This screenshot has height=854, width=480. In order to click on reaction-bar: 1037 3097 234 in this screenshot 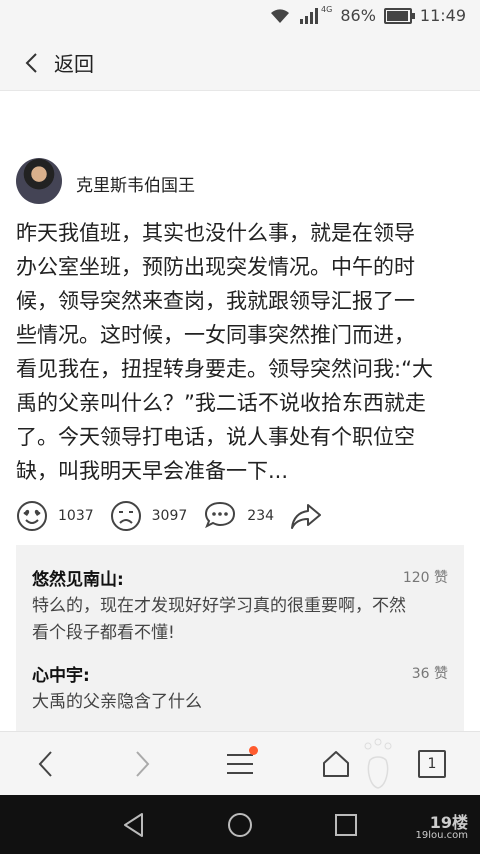, I will do `click(177, 516)`.